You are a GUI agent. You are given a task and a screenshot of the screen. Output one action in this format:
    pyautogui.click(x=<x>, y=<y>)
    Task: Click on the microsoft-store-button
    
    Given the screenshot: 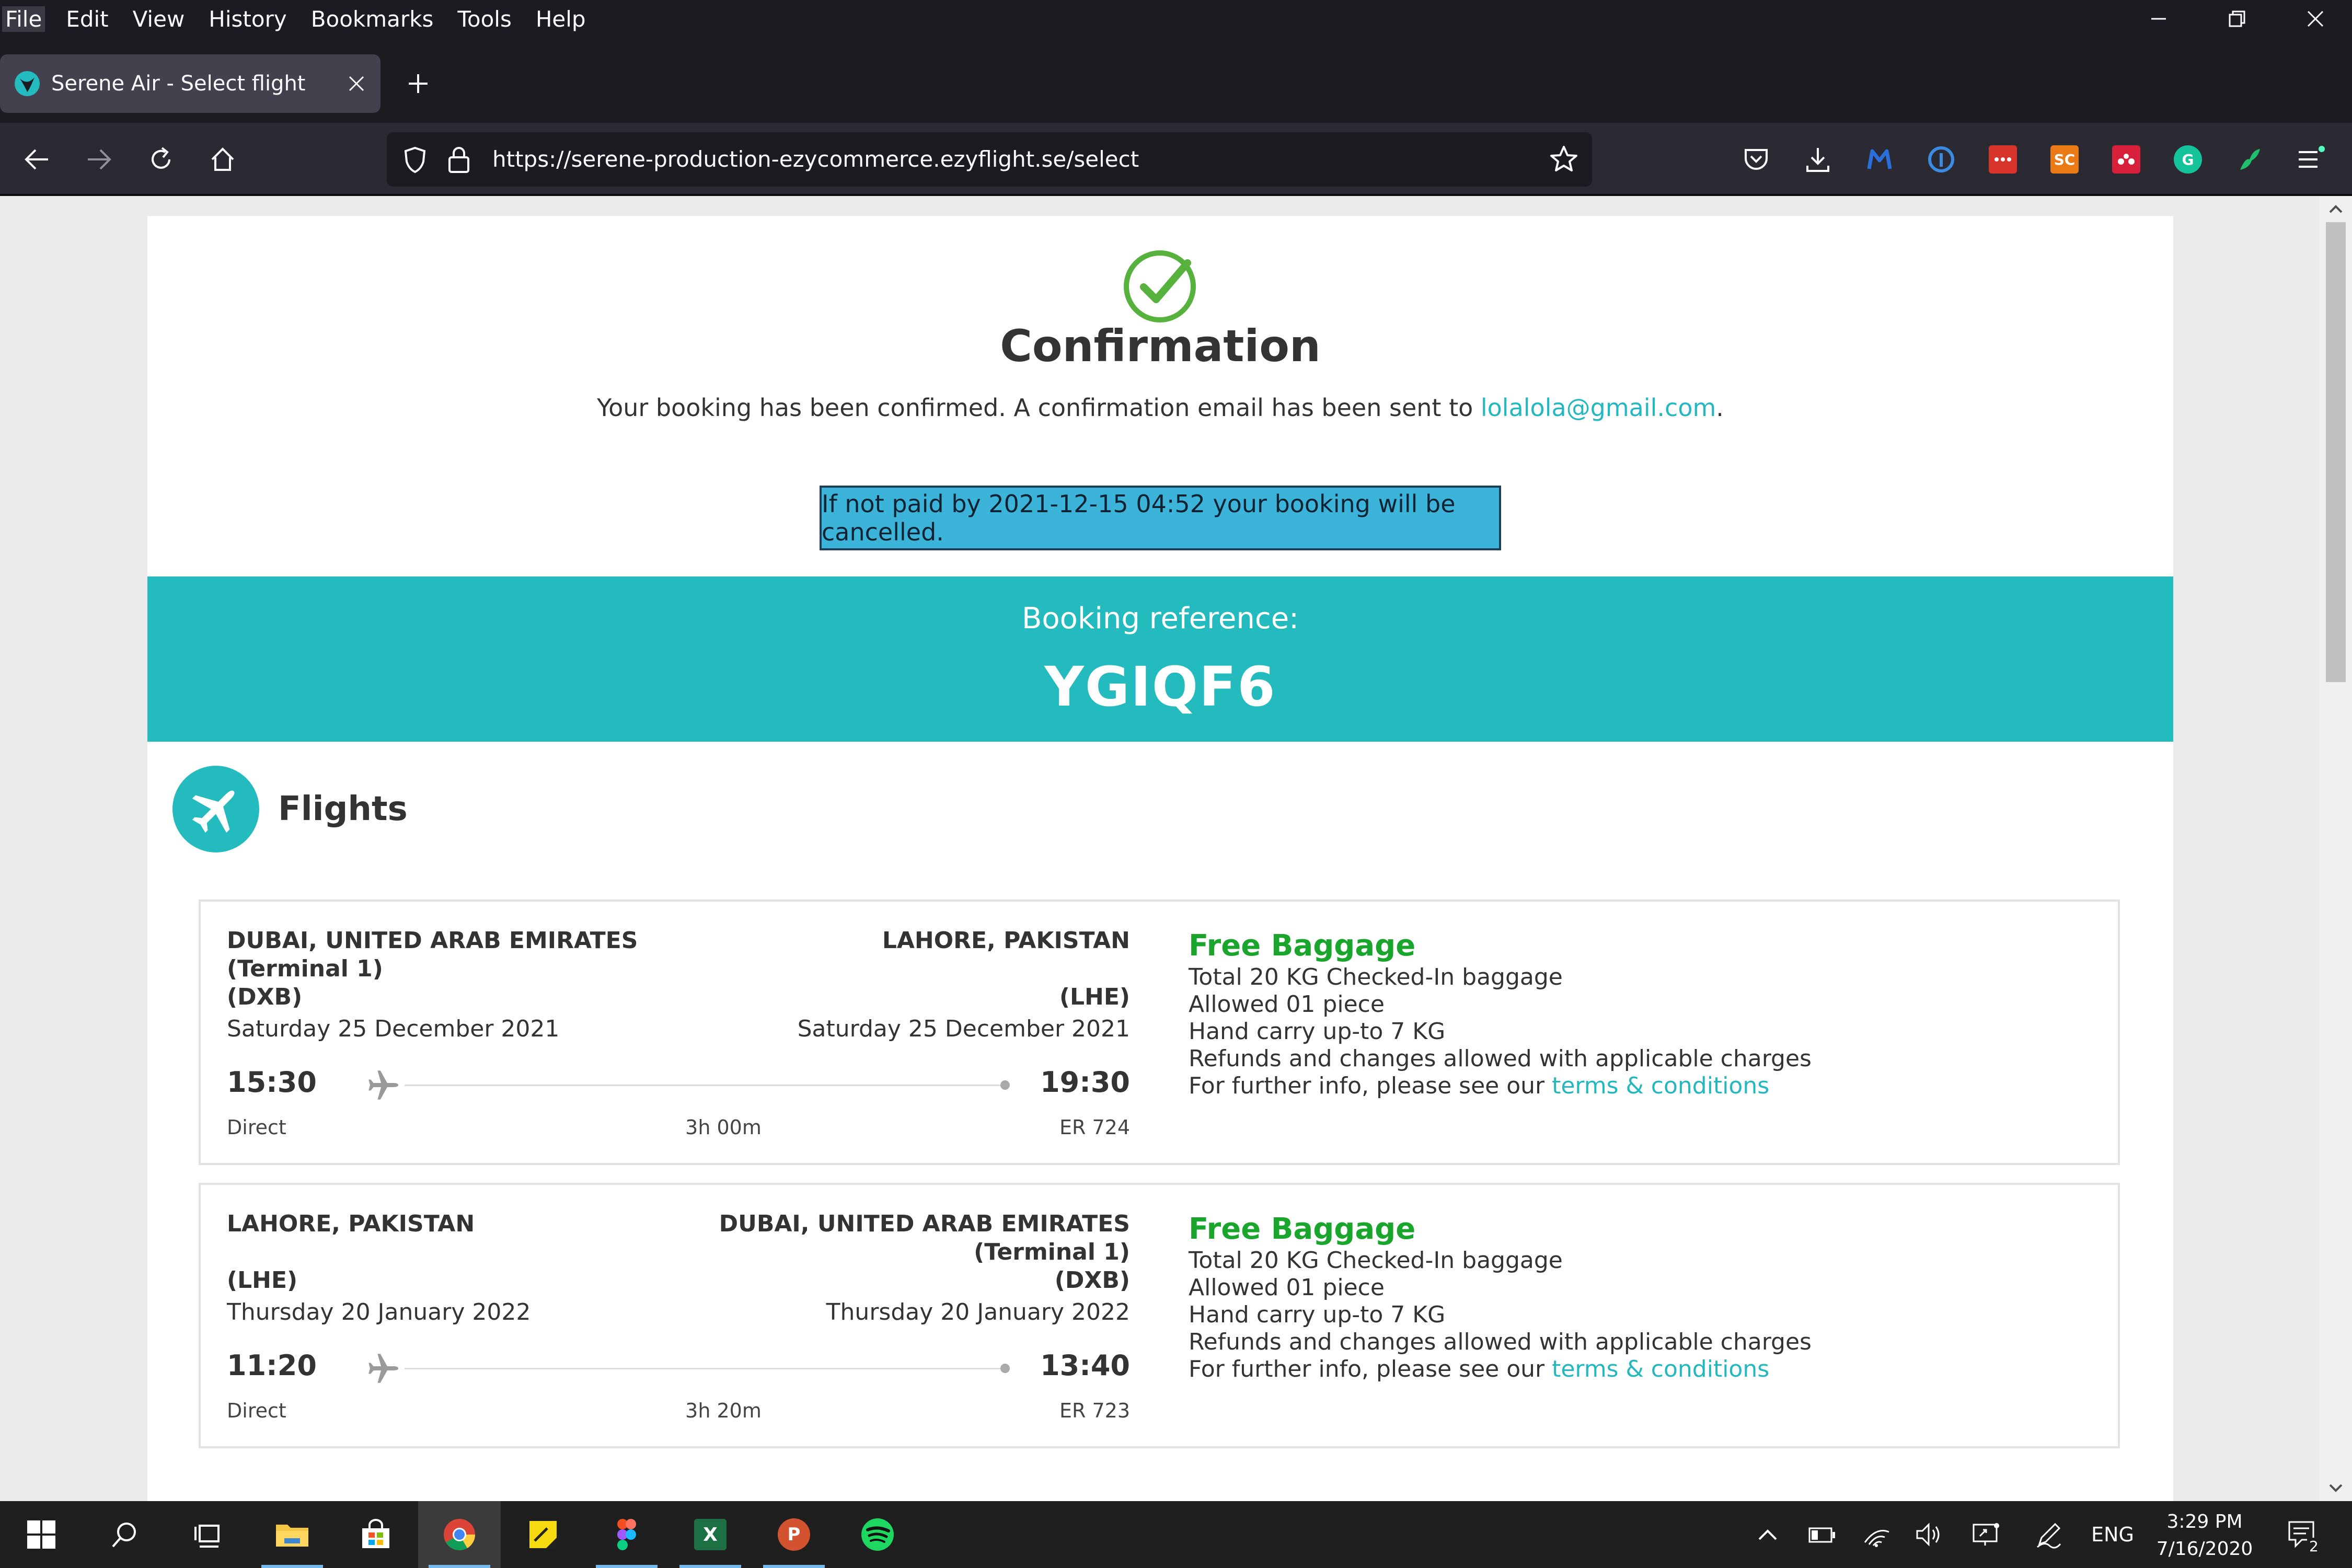 What is the action you would take?
    pyautogui.click(x=376, y=1534)
    